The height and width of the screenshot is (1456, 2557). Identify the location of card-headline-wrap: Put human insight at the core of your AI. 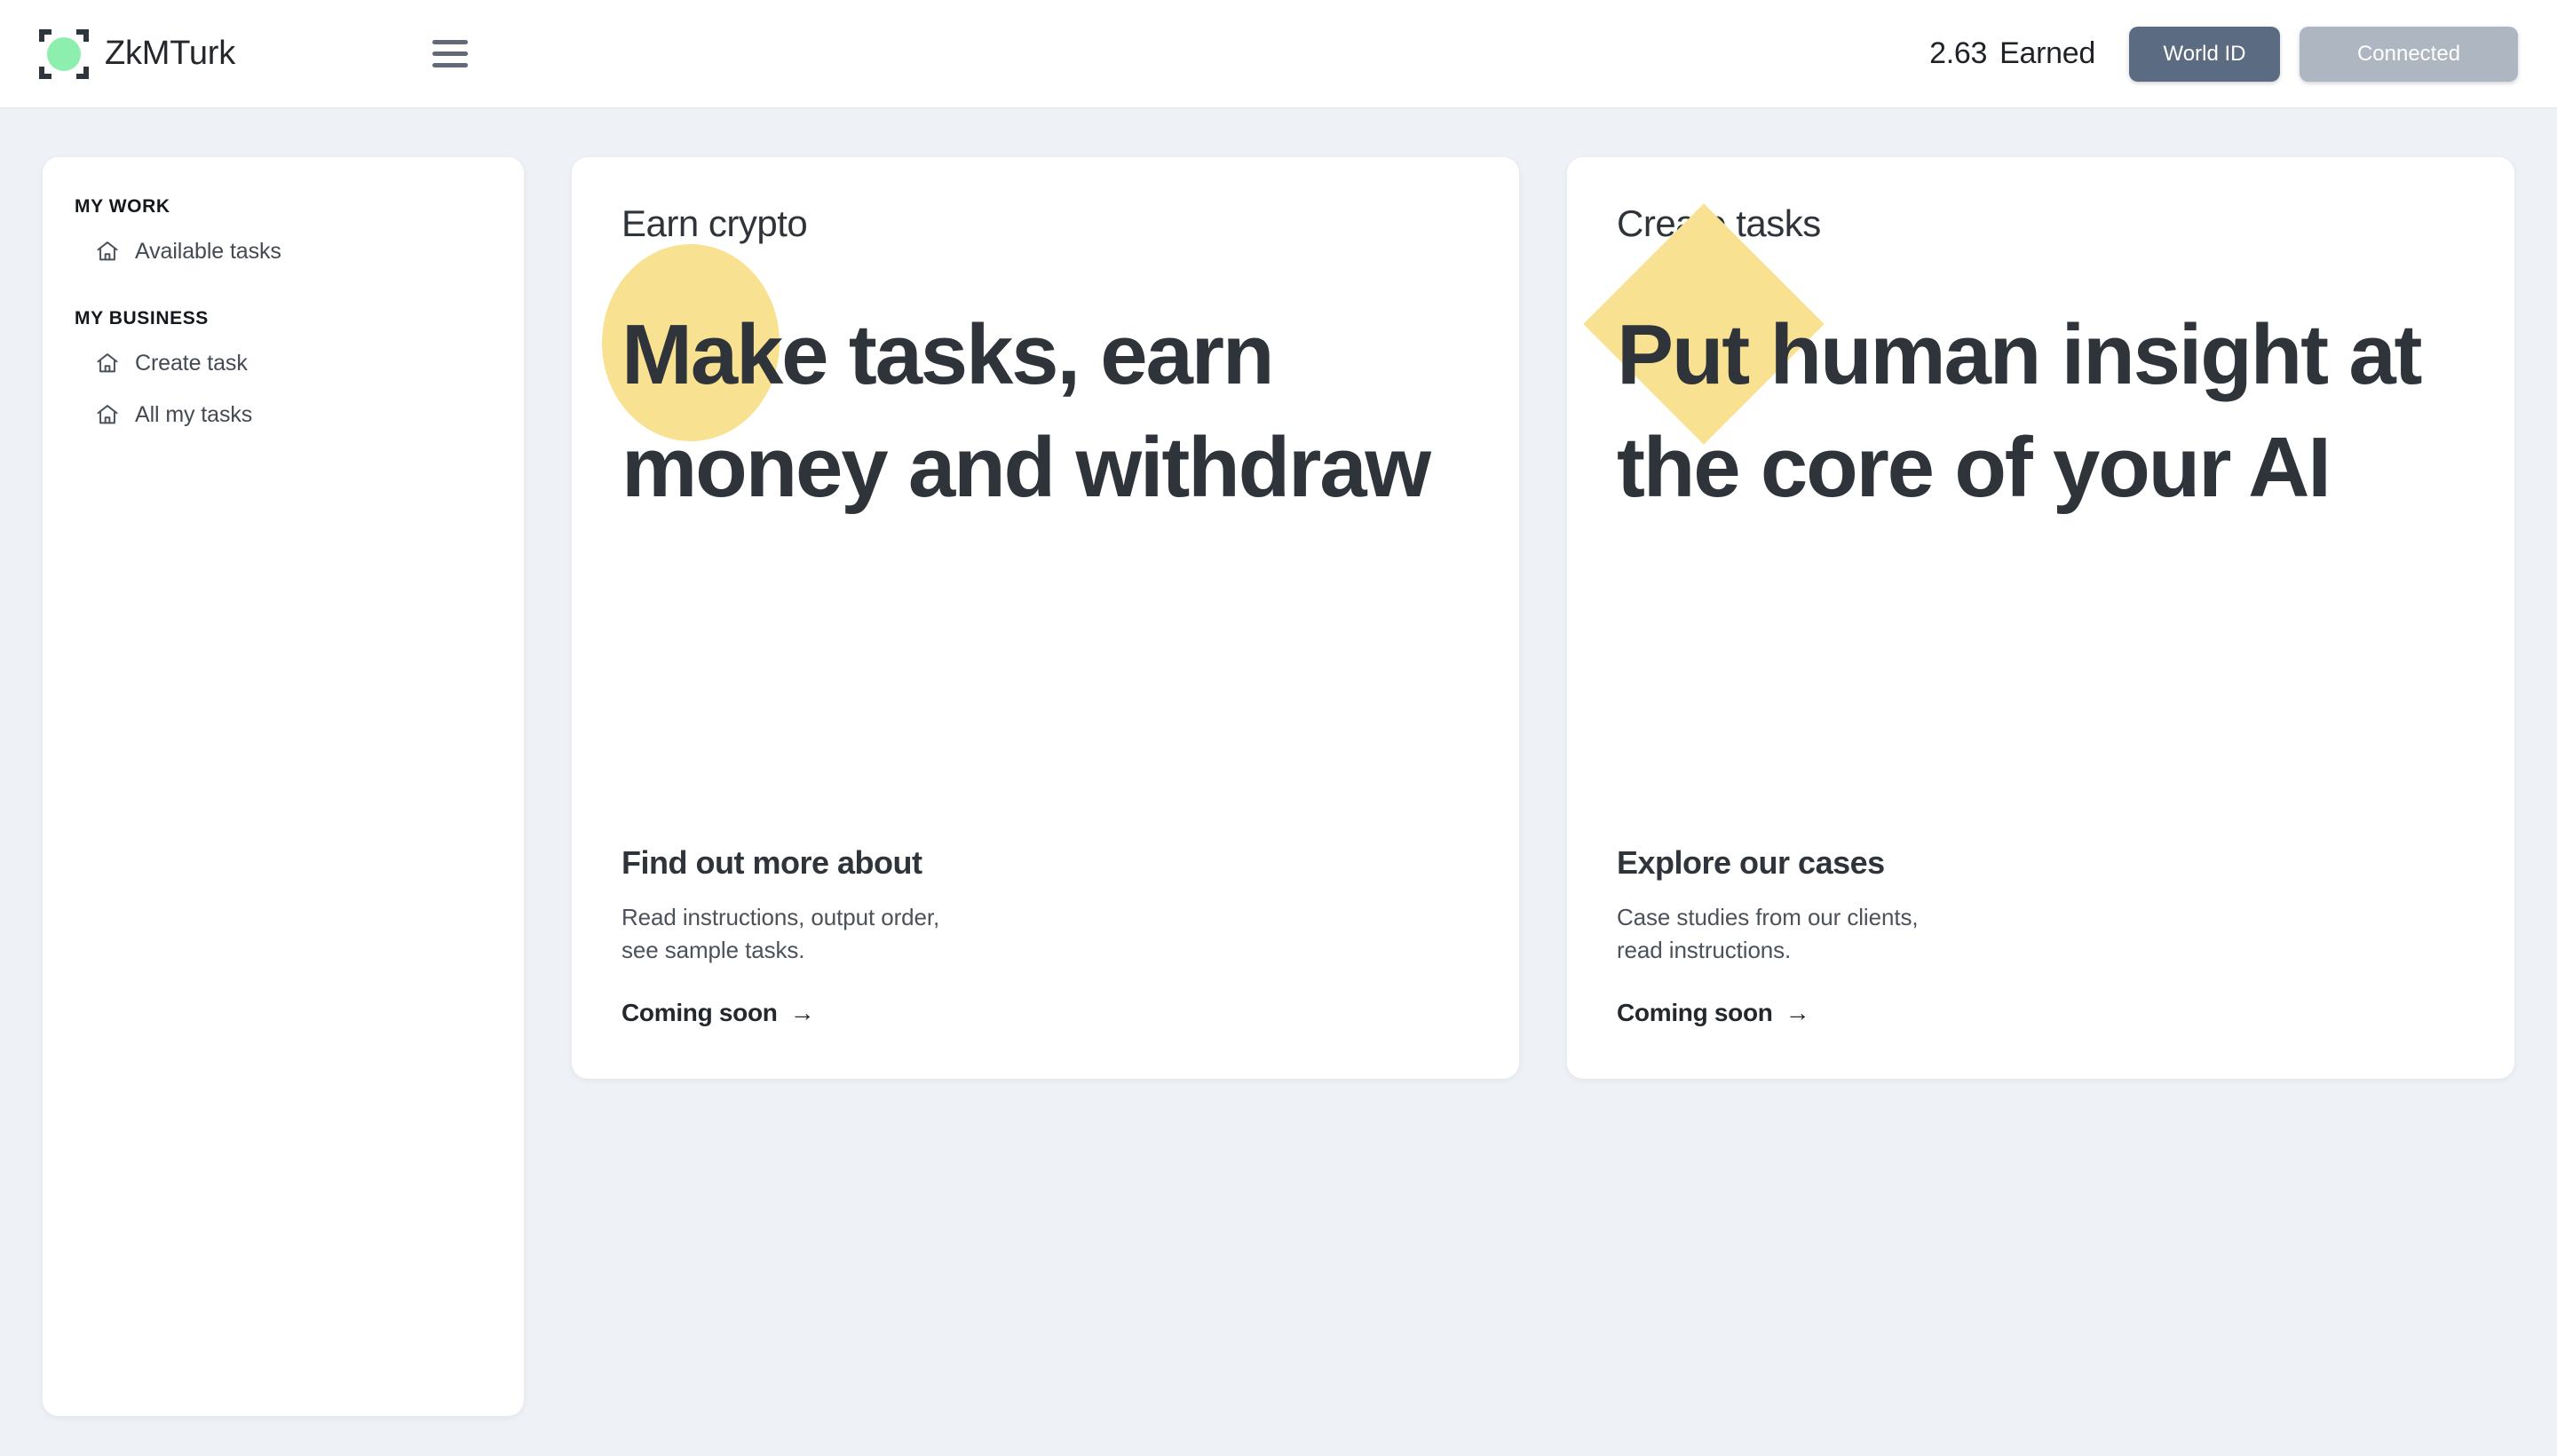
(2024, 363).